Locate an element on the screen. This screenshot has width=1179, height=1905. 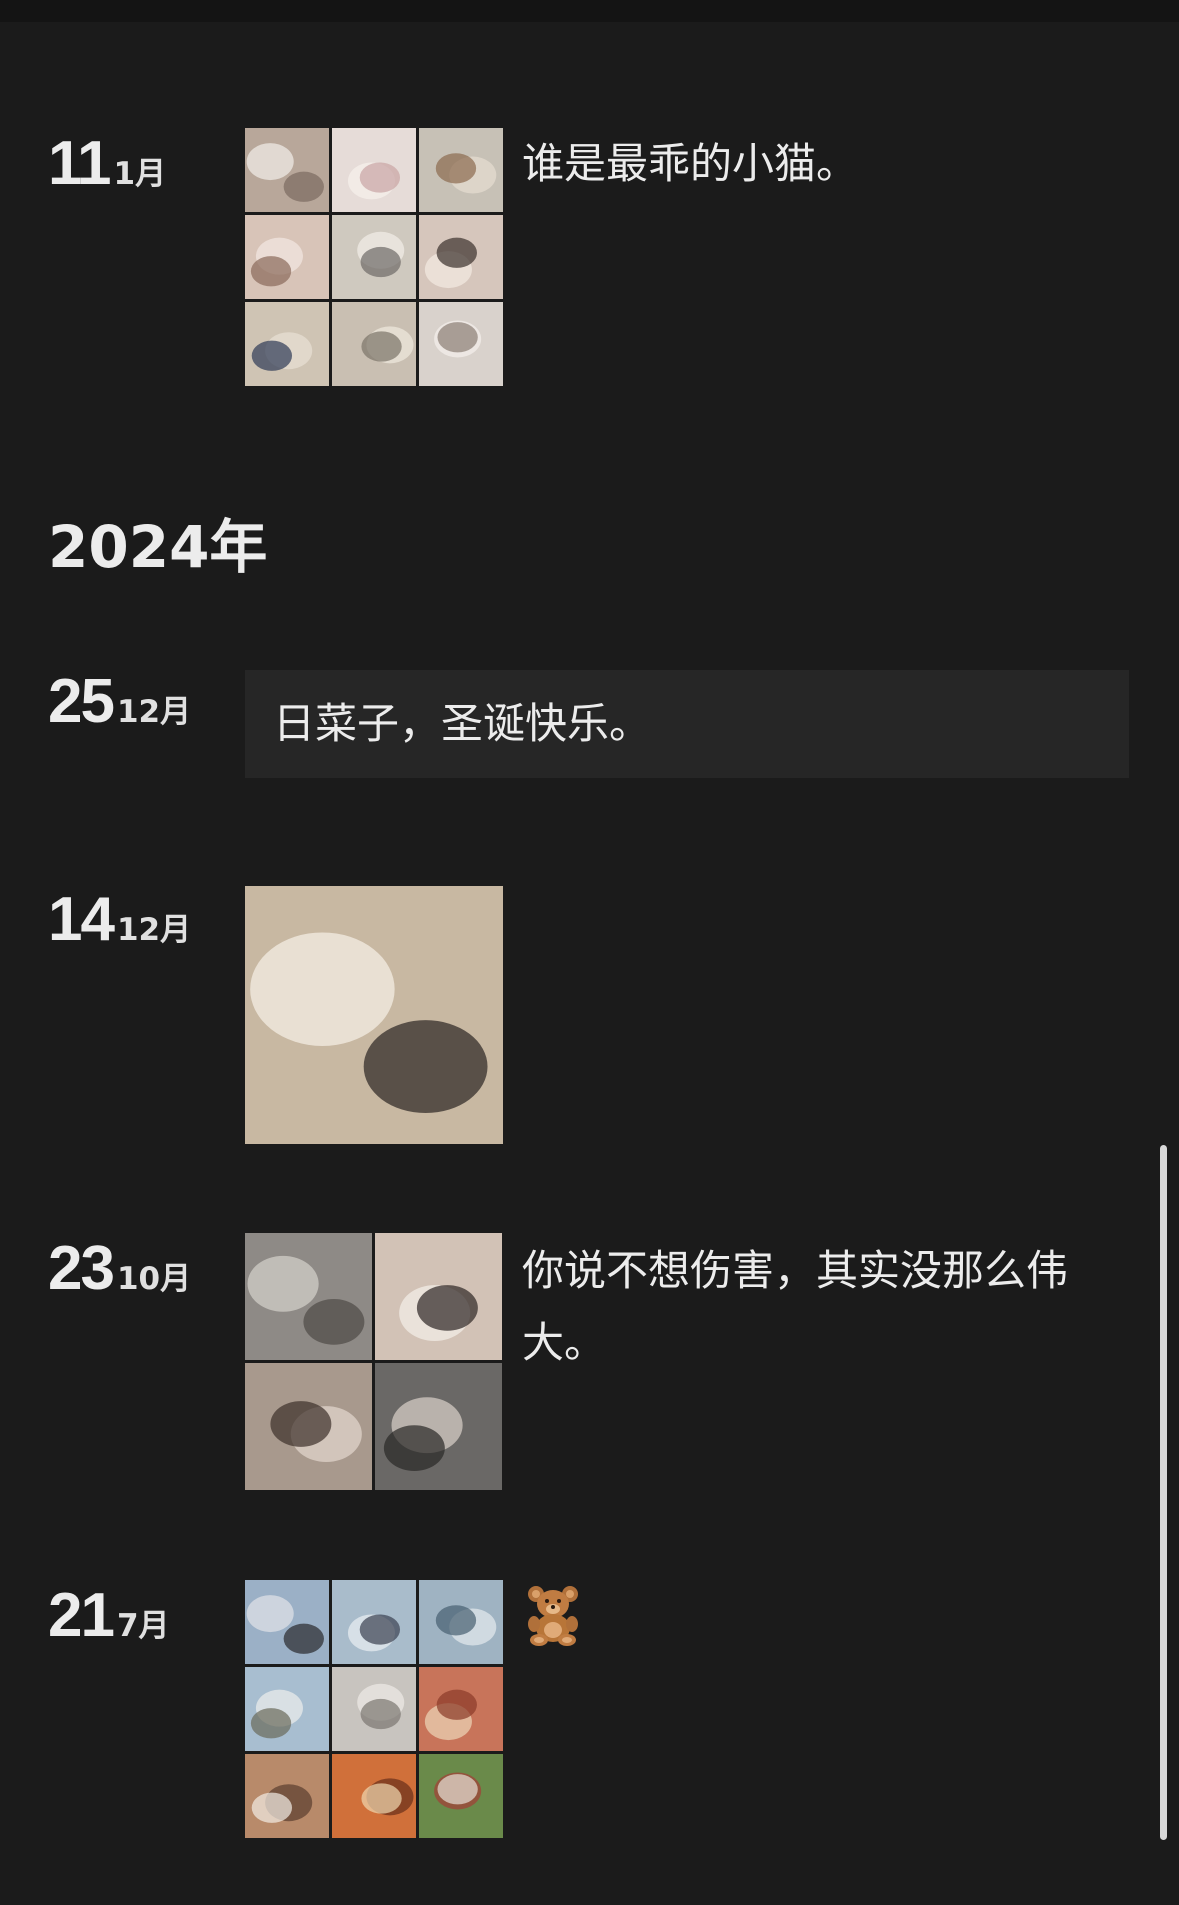
entry-date: 21 7月 is located at coordinates (109, 1615).